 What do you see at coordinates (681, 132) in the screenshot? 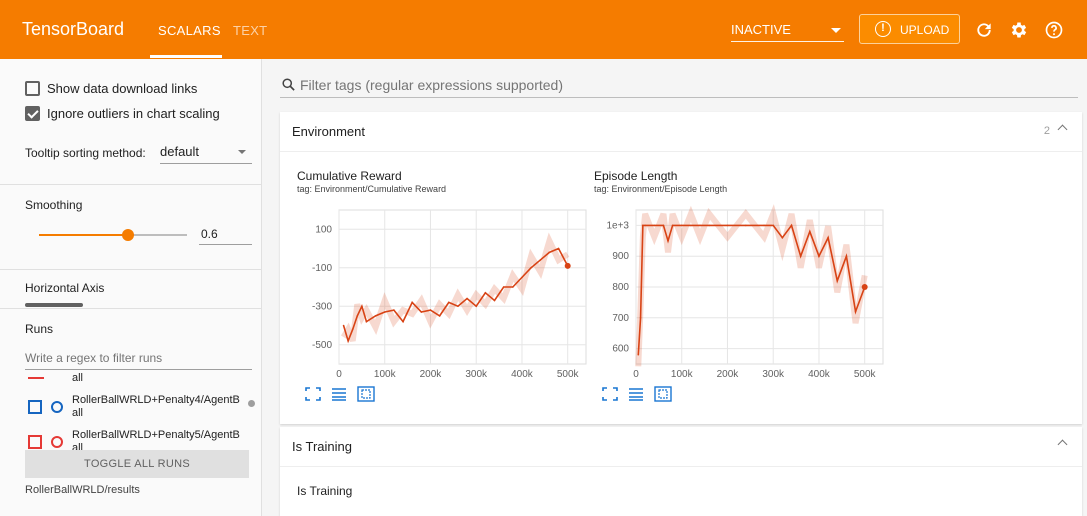
I see `category-header: Environment 2` at bounding box center [681, 132].